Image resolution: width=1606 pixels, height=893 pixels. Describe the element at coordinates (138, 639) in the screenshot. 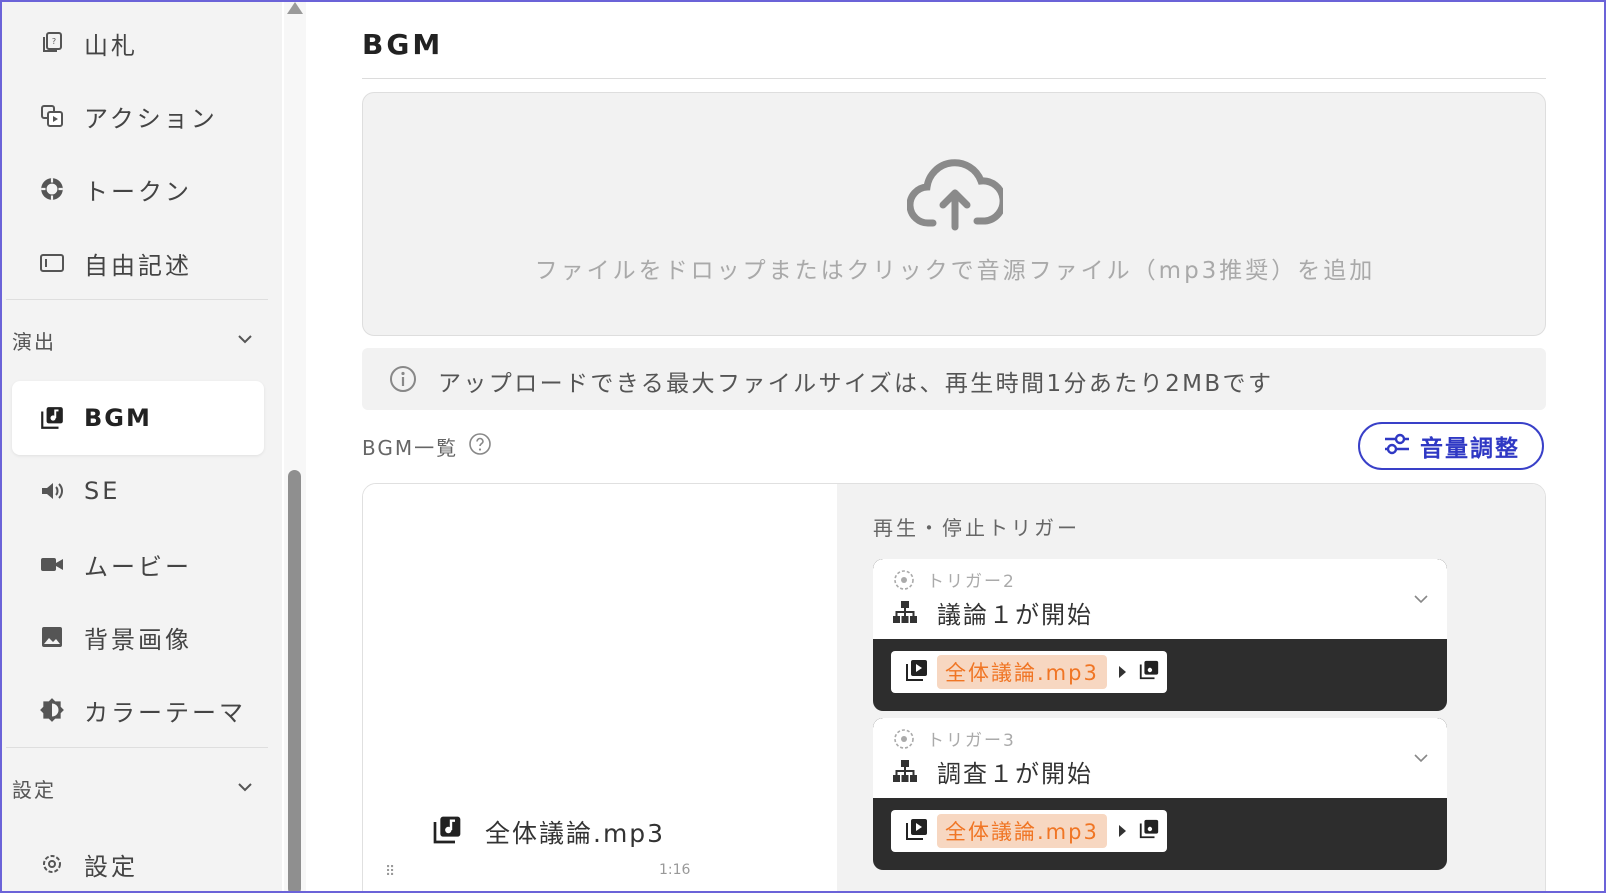

I see `sidebar-item-label: 背景画像` at that location.